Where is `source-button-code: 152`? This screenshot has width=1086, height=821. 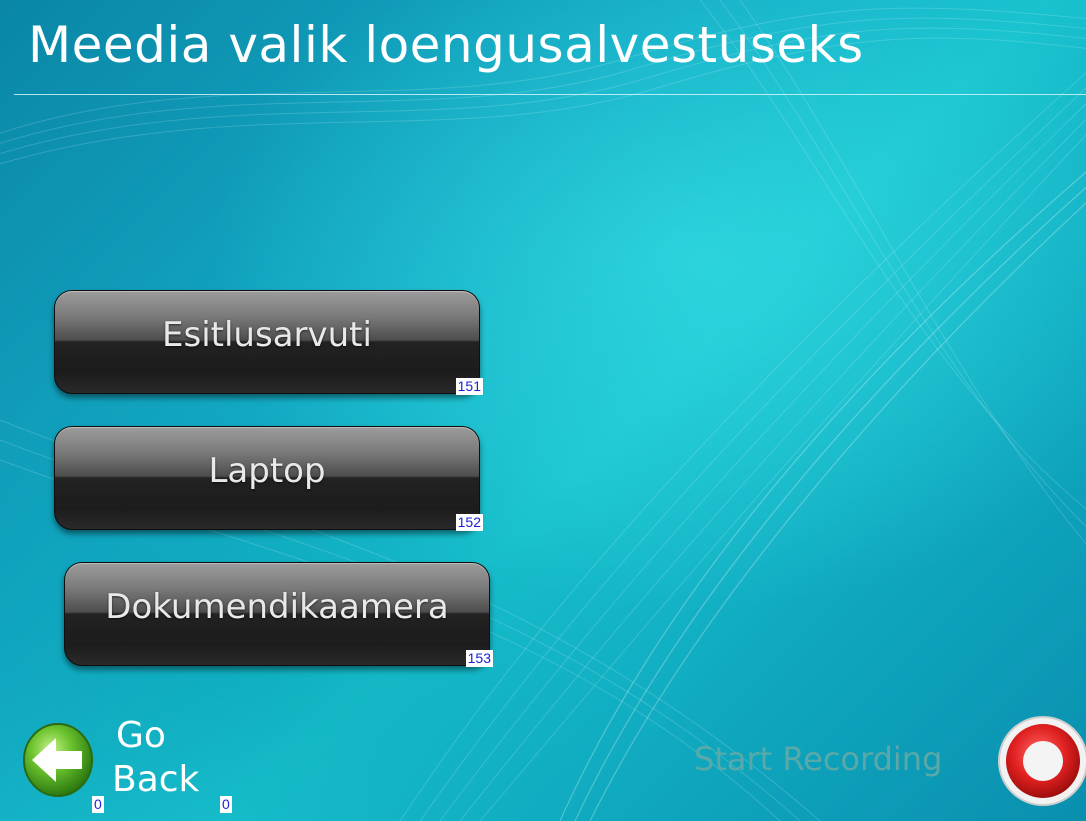 source-button-code: 152 is located at coordinates (469, 522).